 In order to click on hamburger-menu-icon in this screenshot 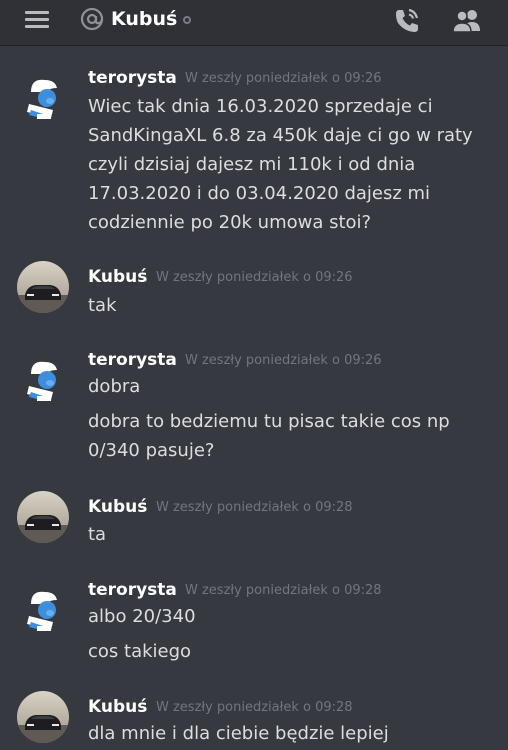, I will do `click(37, 20)`.